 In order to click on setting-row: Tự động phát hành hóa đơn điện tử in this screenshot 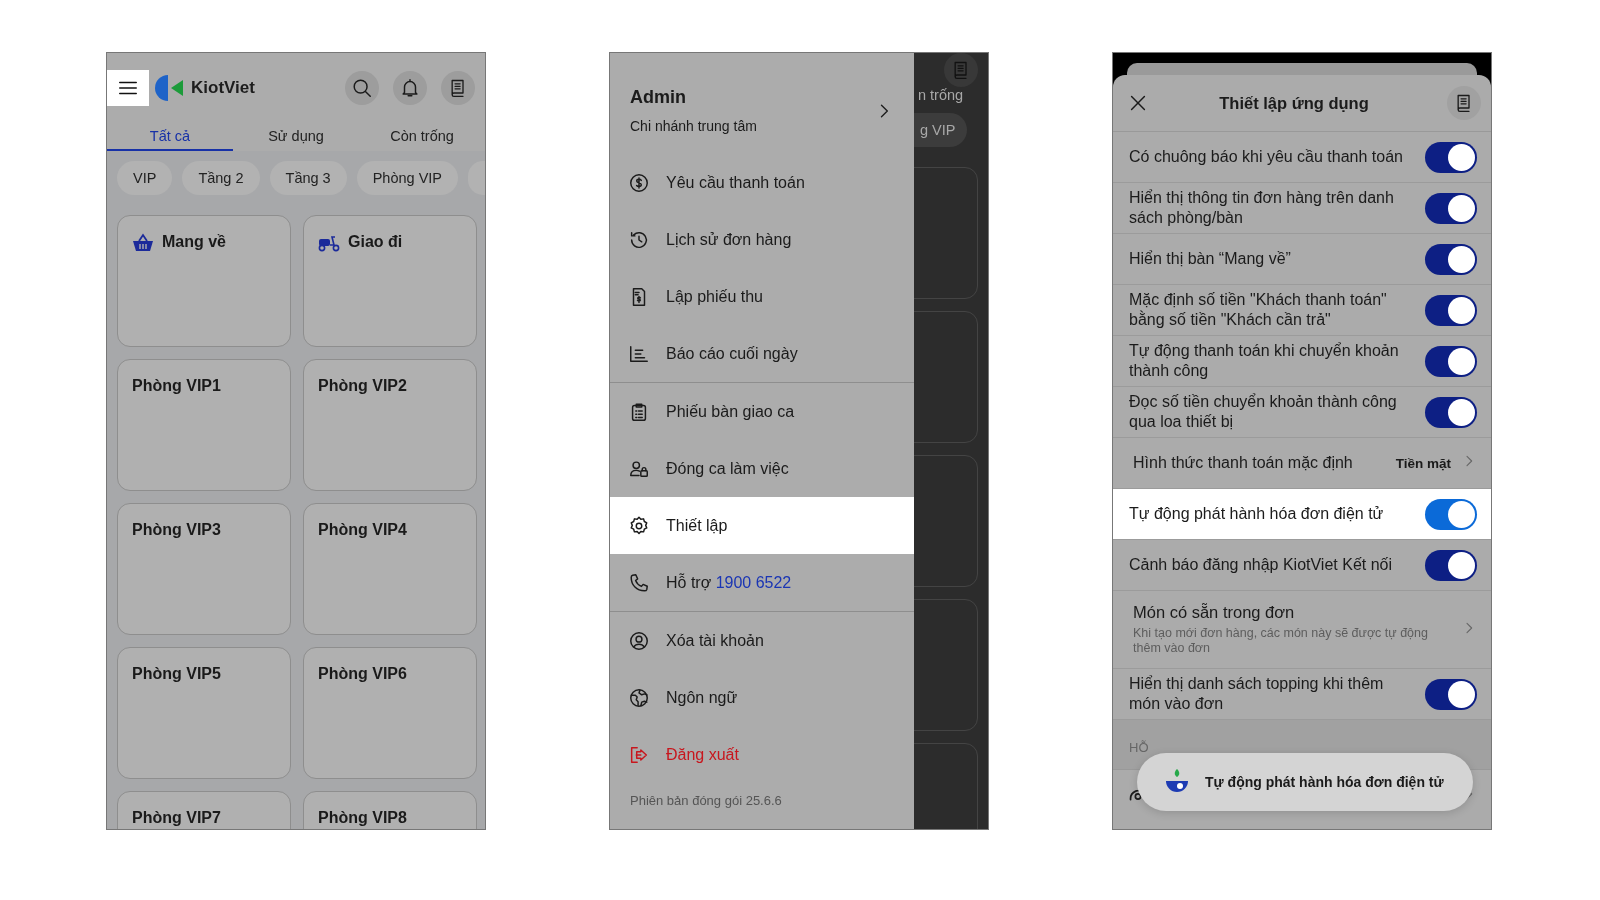, I will do `click(1302, 514)`.